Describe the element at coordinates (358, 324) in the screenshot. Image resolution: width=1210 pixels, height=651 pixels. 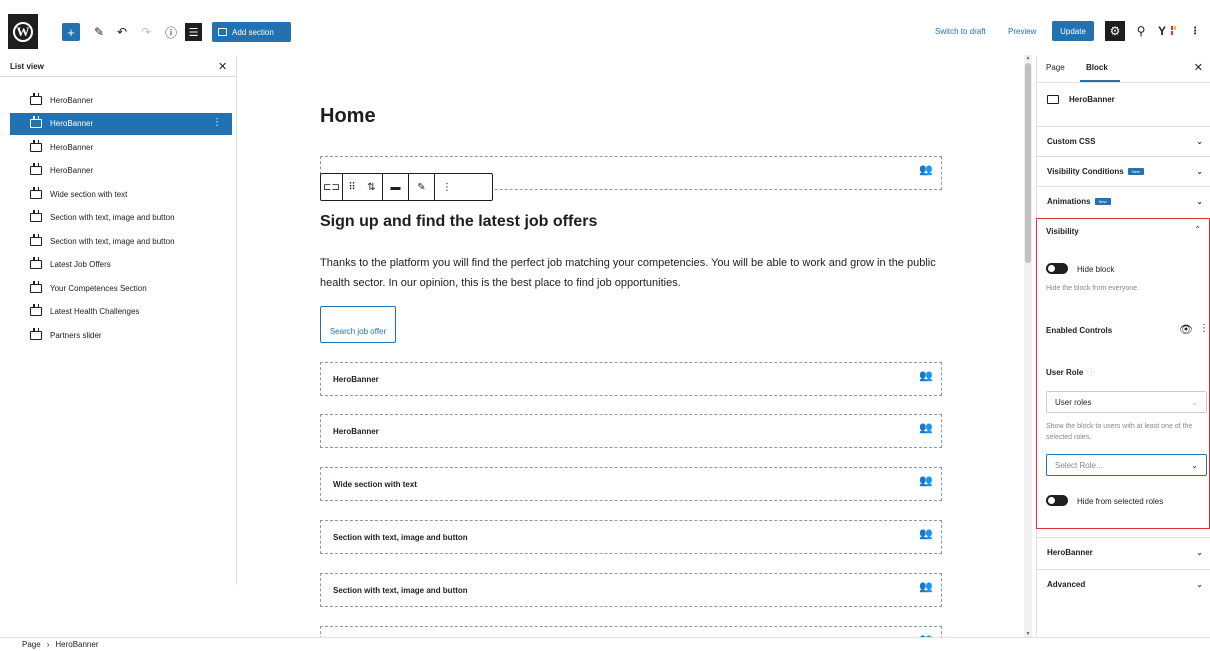
I see `search-job-offer-button: Search job offer` at that location.